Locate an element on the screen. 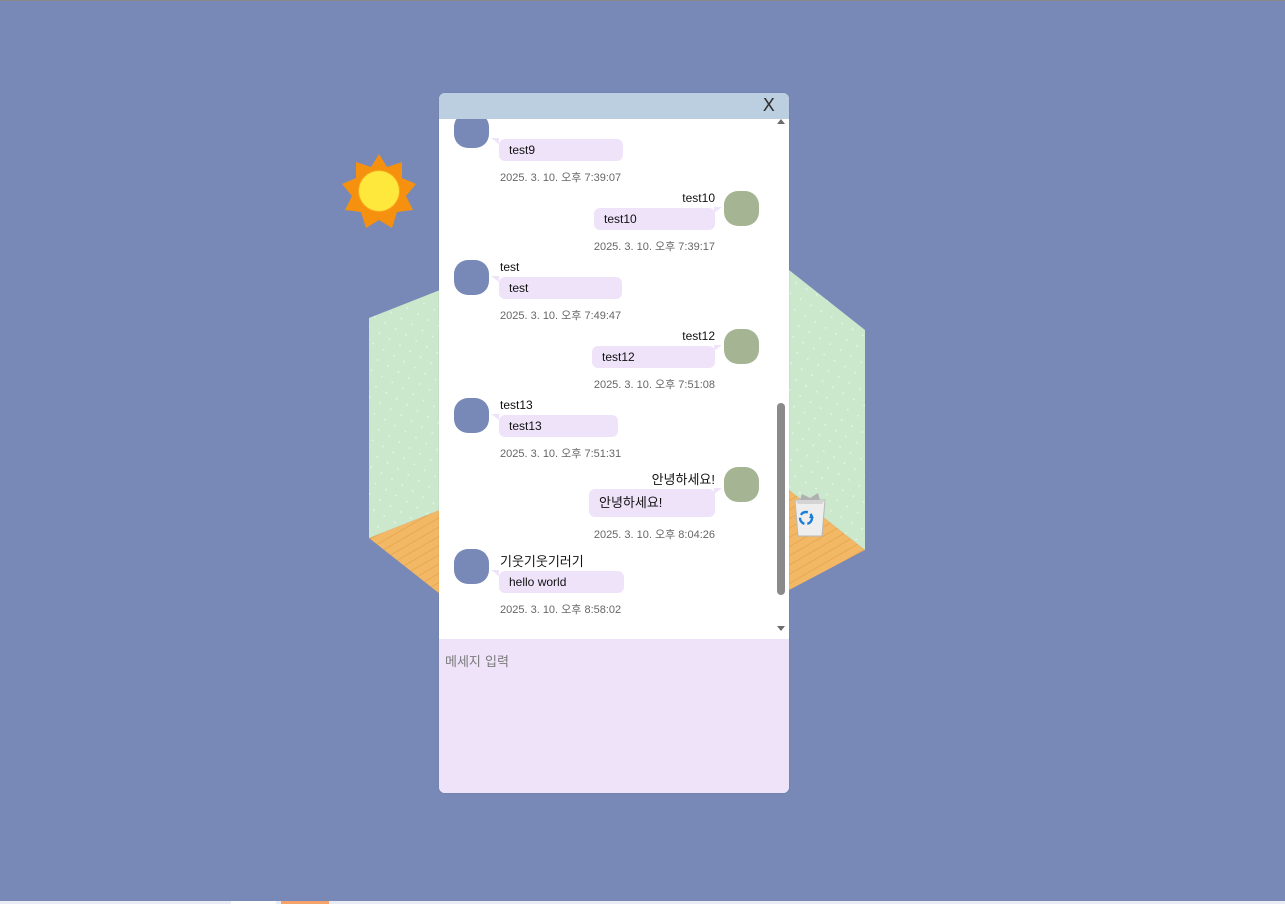 The width and height of the screenshot is (1285, 904). message-bubble: 안녕하세요! is located at coordinates (652, 503).